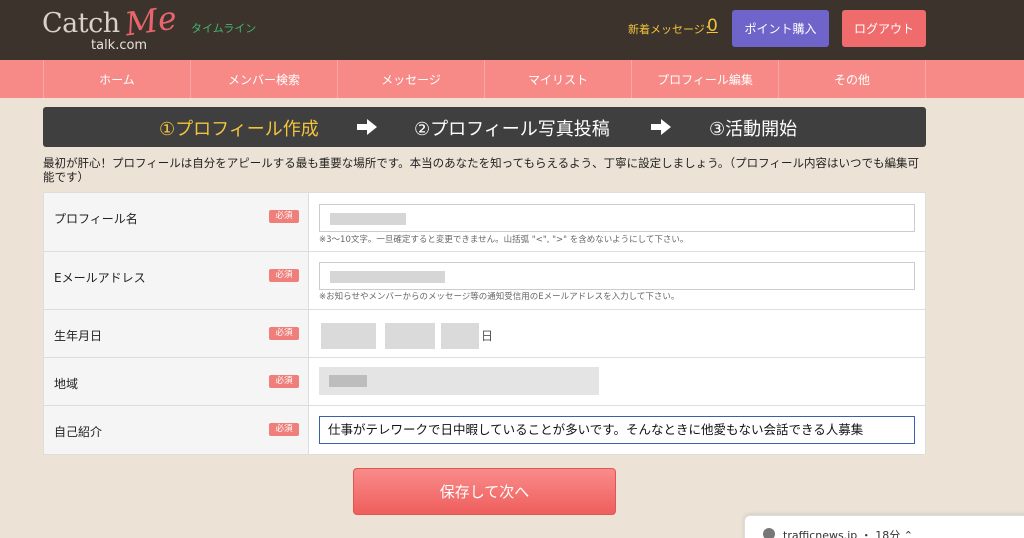 This screenshot has width=1024, height=538. I want to click on birth-day-suffix: 日, so click(487, 336).